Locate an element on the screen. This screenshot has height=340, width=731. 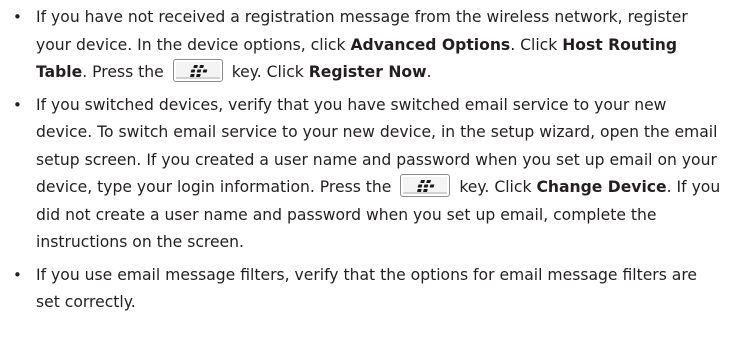
register-now-label: Register Now is located at coordinates (367, 72).